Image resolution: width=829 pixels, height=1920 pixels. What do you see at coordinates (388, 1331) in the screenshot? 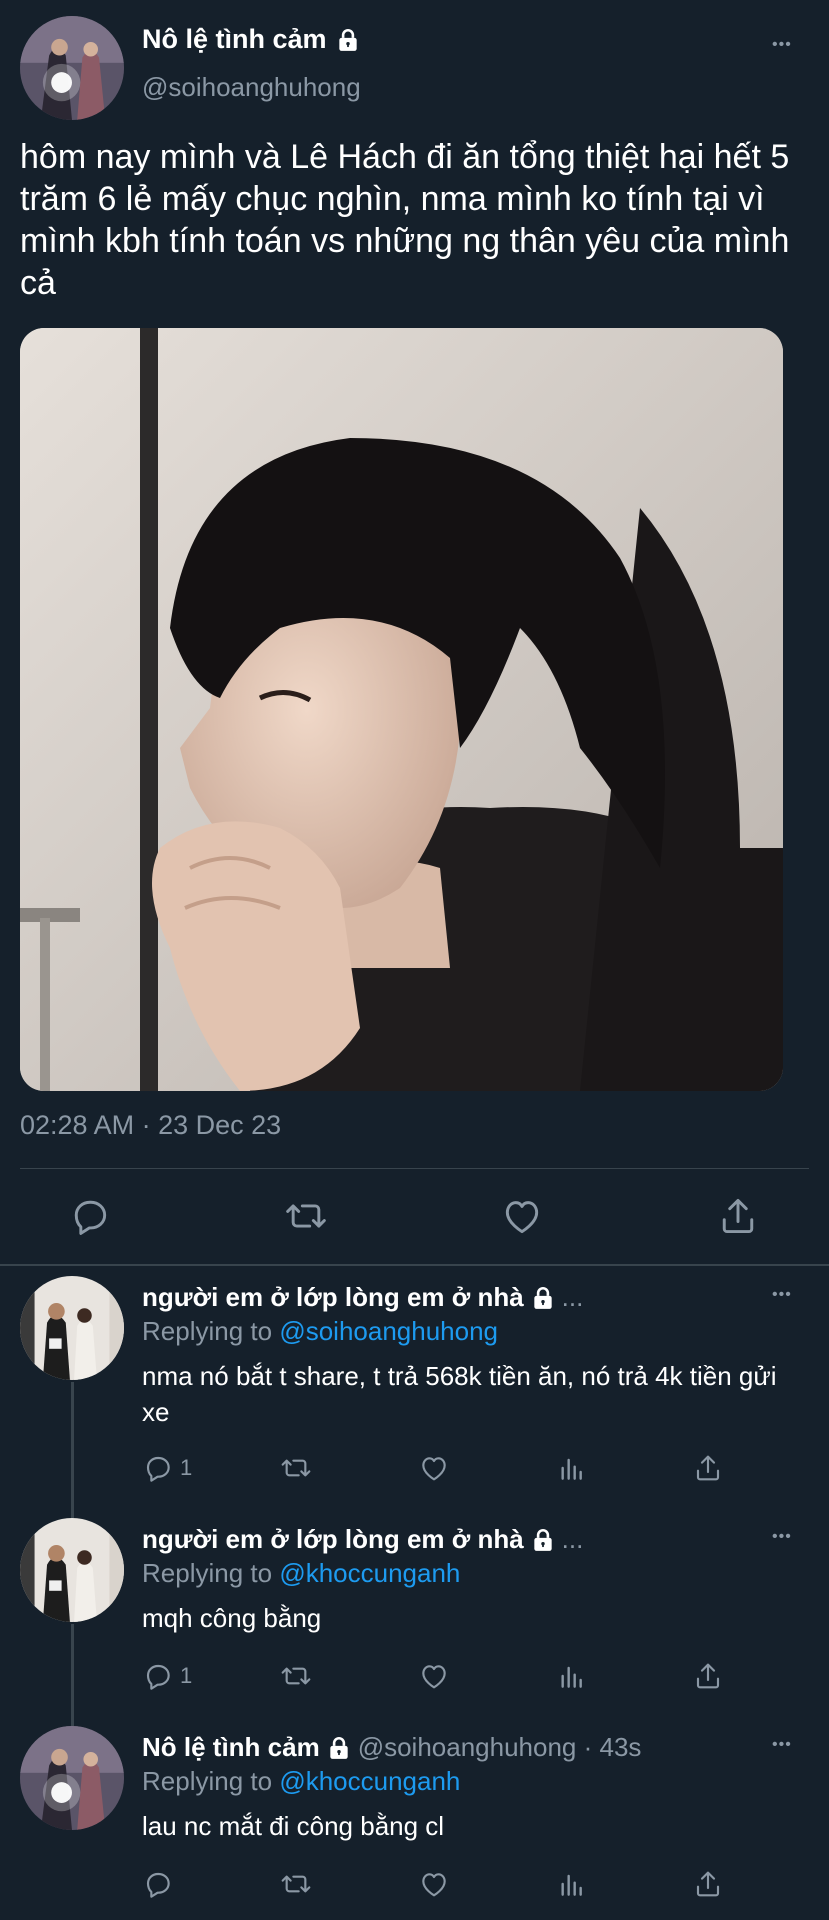
I see `replying-handle-link: @soihoanghuhong` at bounding box center [388, 1331].